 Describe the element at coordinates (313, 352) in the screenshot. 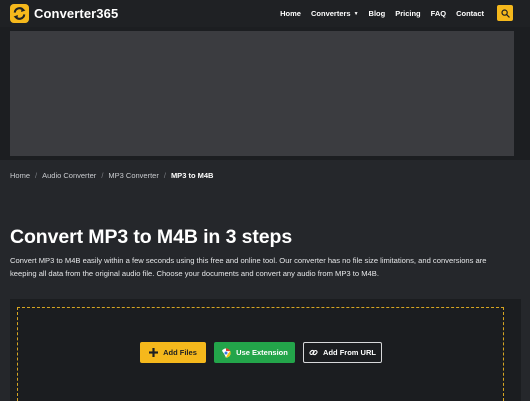

I see `link-icon` at that location.